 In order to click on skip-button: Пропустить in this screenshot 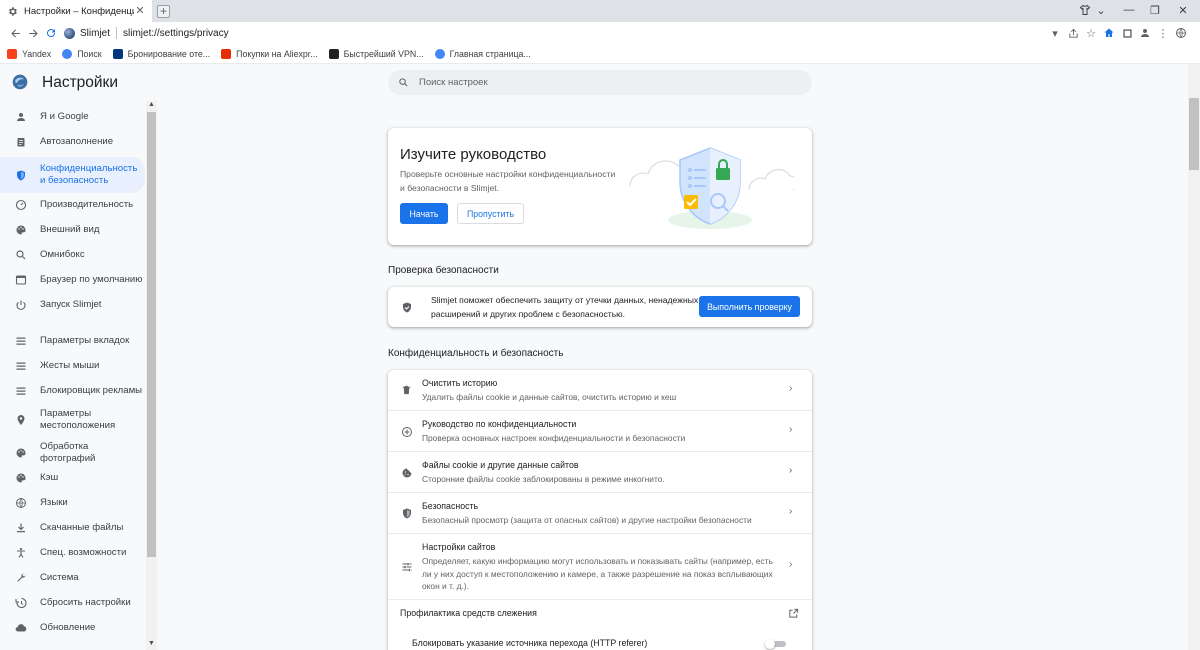, I will do `click(490, 213)`.